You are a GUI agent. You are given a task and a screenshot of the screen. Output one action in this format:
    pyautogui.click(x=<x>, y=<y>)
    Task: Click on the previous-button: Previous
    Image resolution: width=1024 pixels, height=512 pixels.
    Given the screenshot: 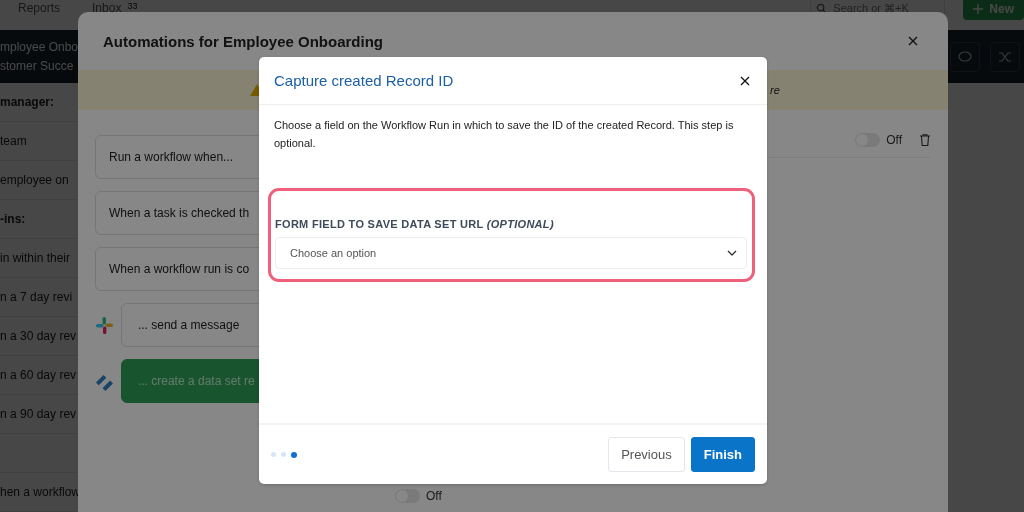 What is the action you would take?
    pyautogui.click(x=646, y=454)
    